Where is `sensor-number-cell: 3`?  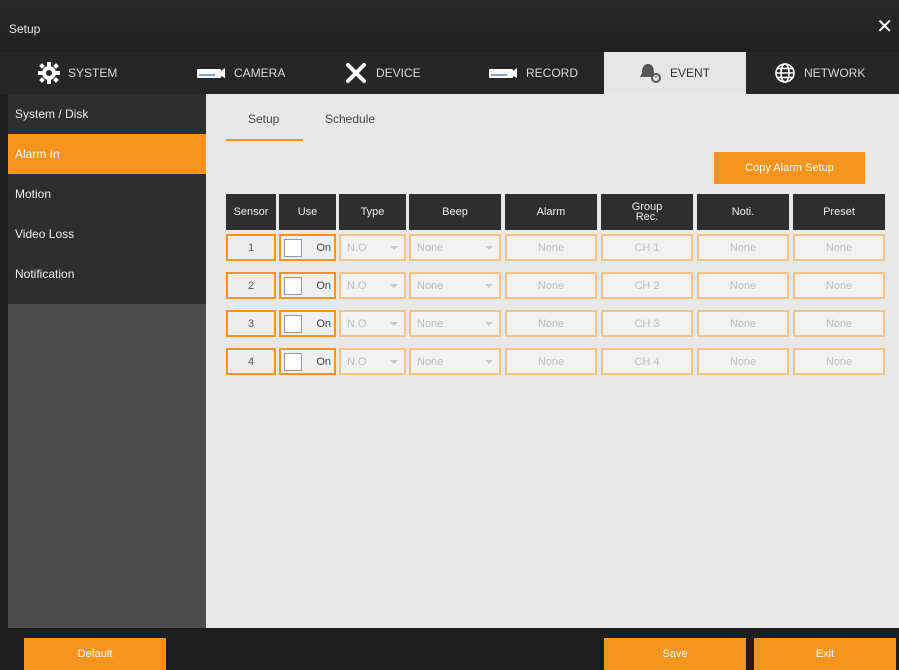 sensor-number-cell: 3 is located at coordinates (251, 323).